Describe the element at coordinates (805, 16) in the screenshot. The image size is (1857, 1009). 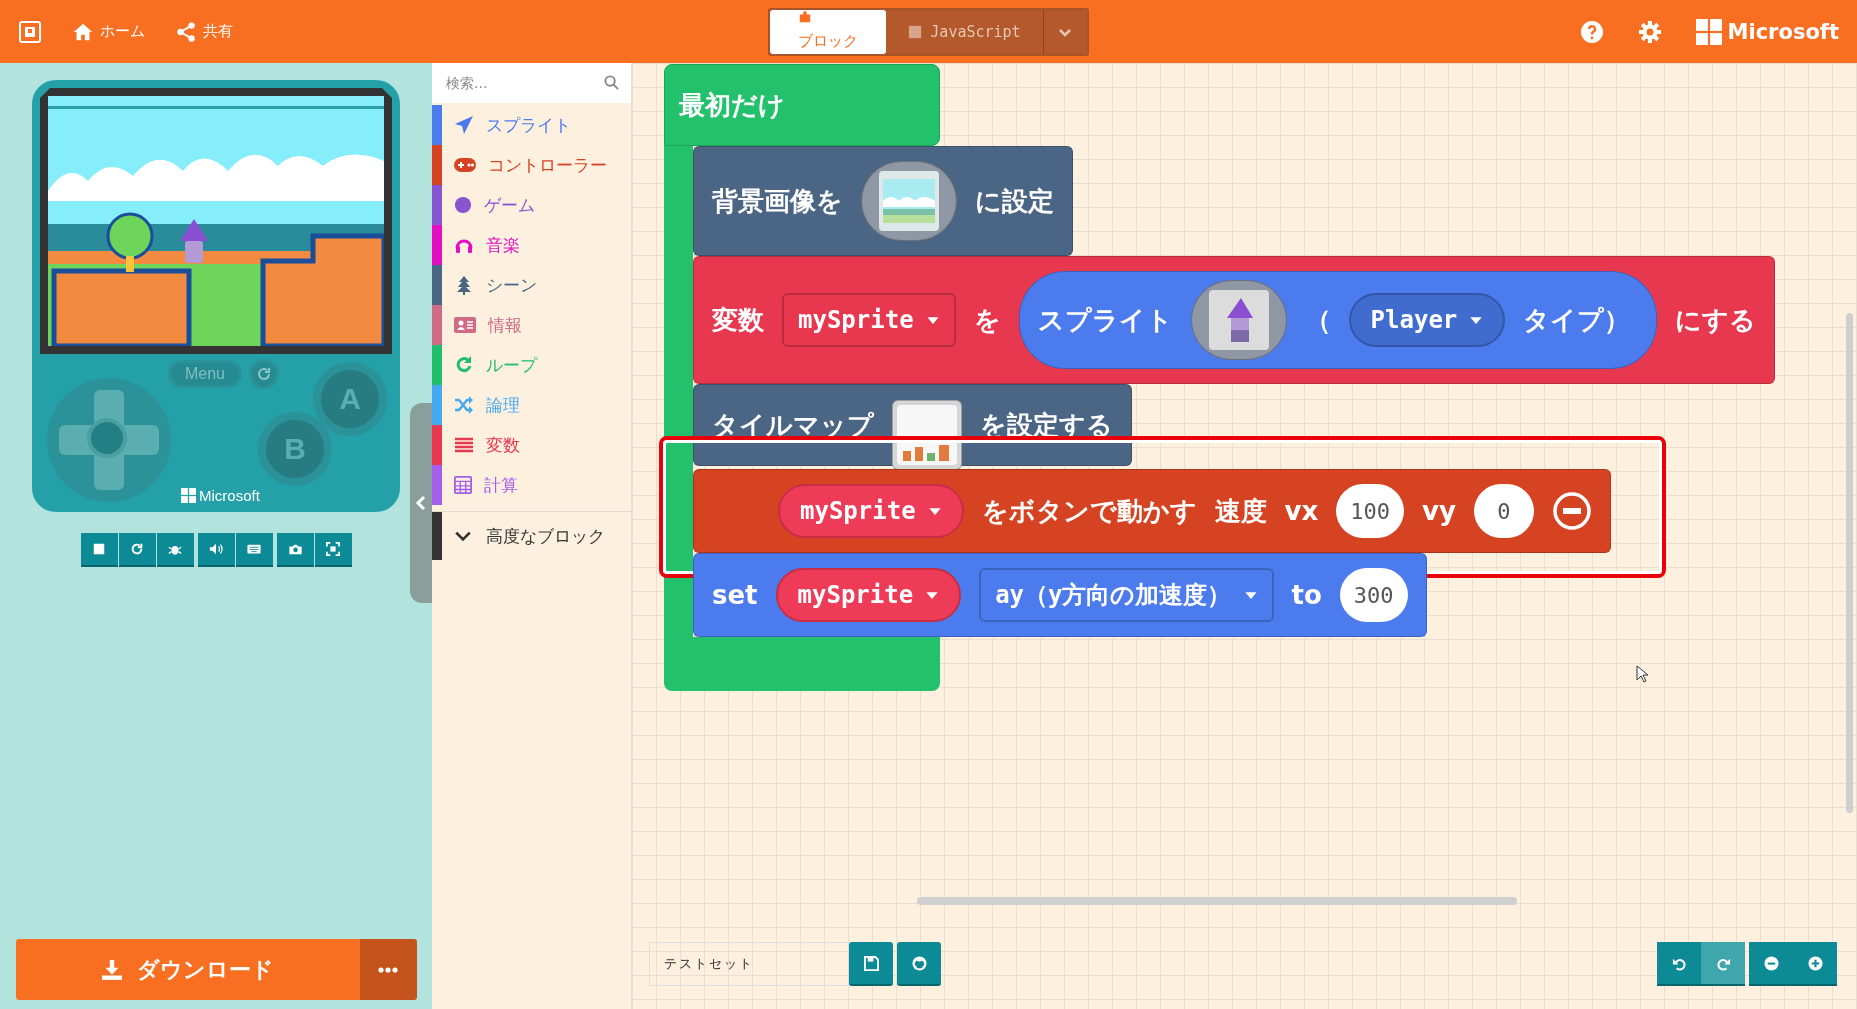
I see `puzzle-icon` at that location.